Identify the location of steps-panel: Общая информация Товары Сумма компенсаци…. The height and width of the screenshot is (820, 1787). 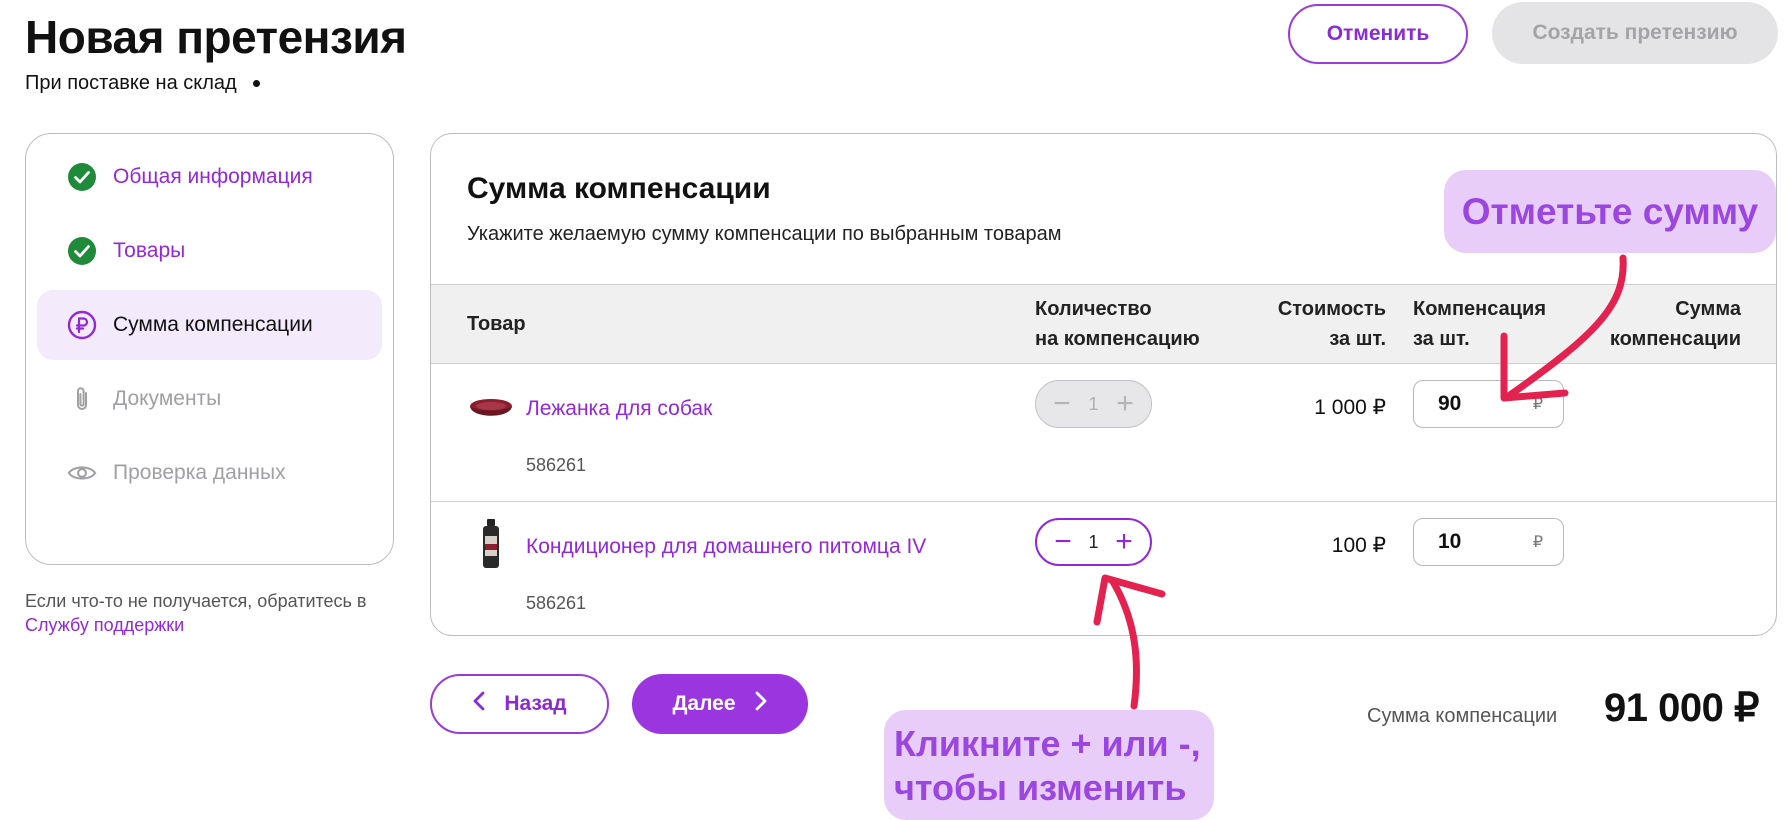
(209, 349).